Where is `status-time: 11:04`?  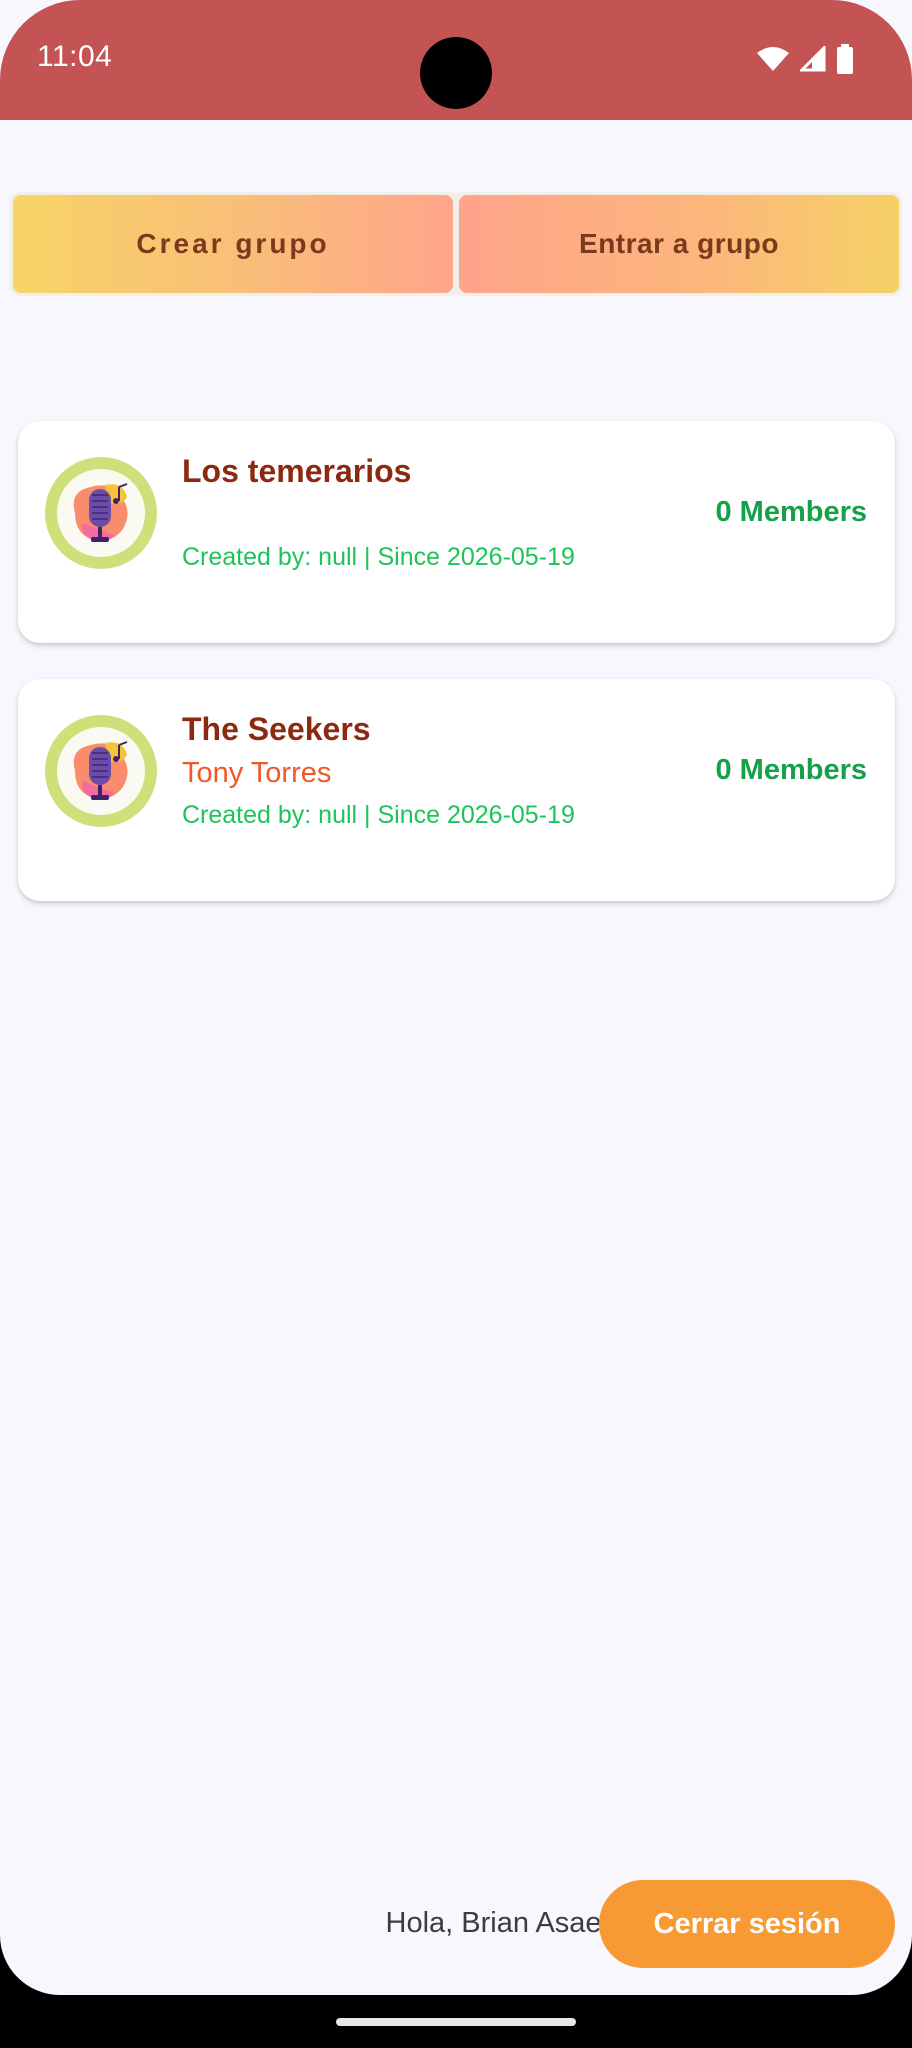
status-time: 11:04 is located at coordinates (75, 56).